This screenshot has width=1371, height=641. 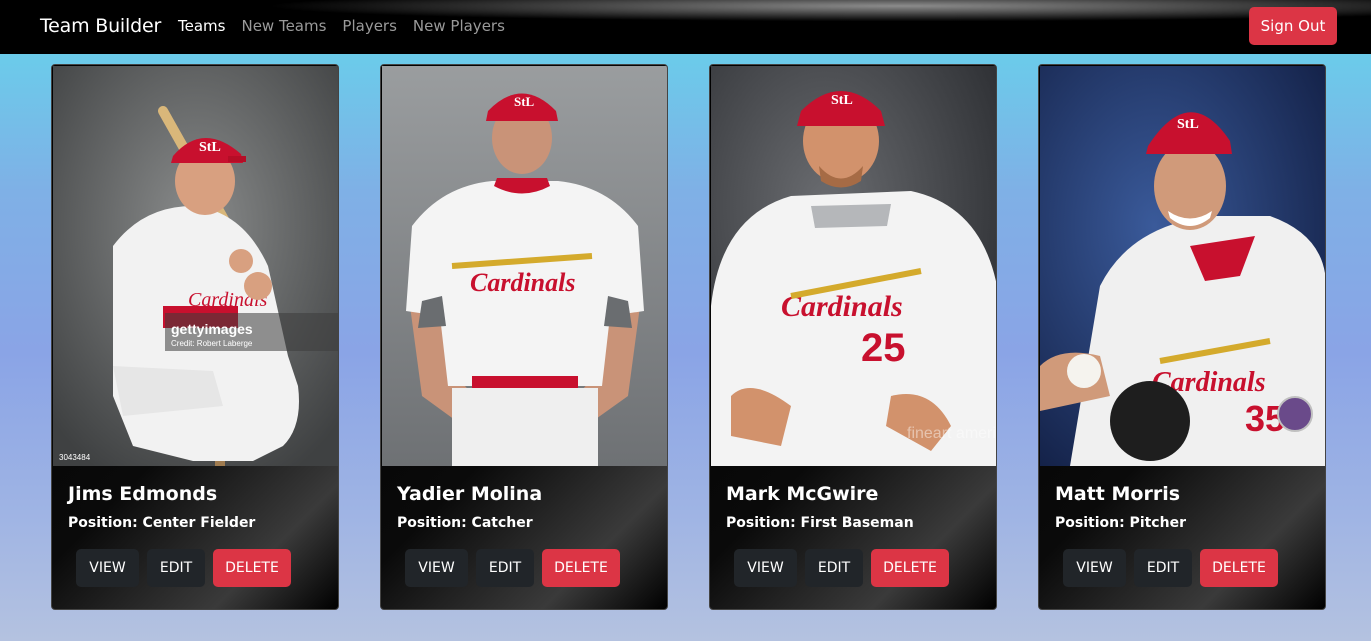 What do you see at coordinates (524, 266) in the screenshot?
I see `player-photo: Cardinals StL` at bounding box center [524, 266].